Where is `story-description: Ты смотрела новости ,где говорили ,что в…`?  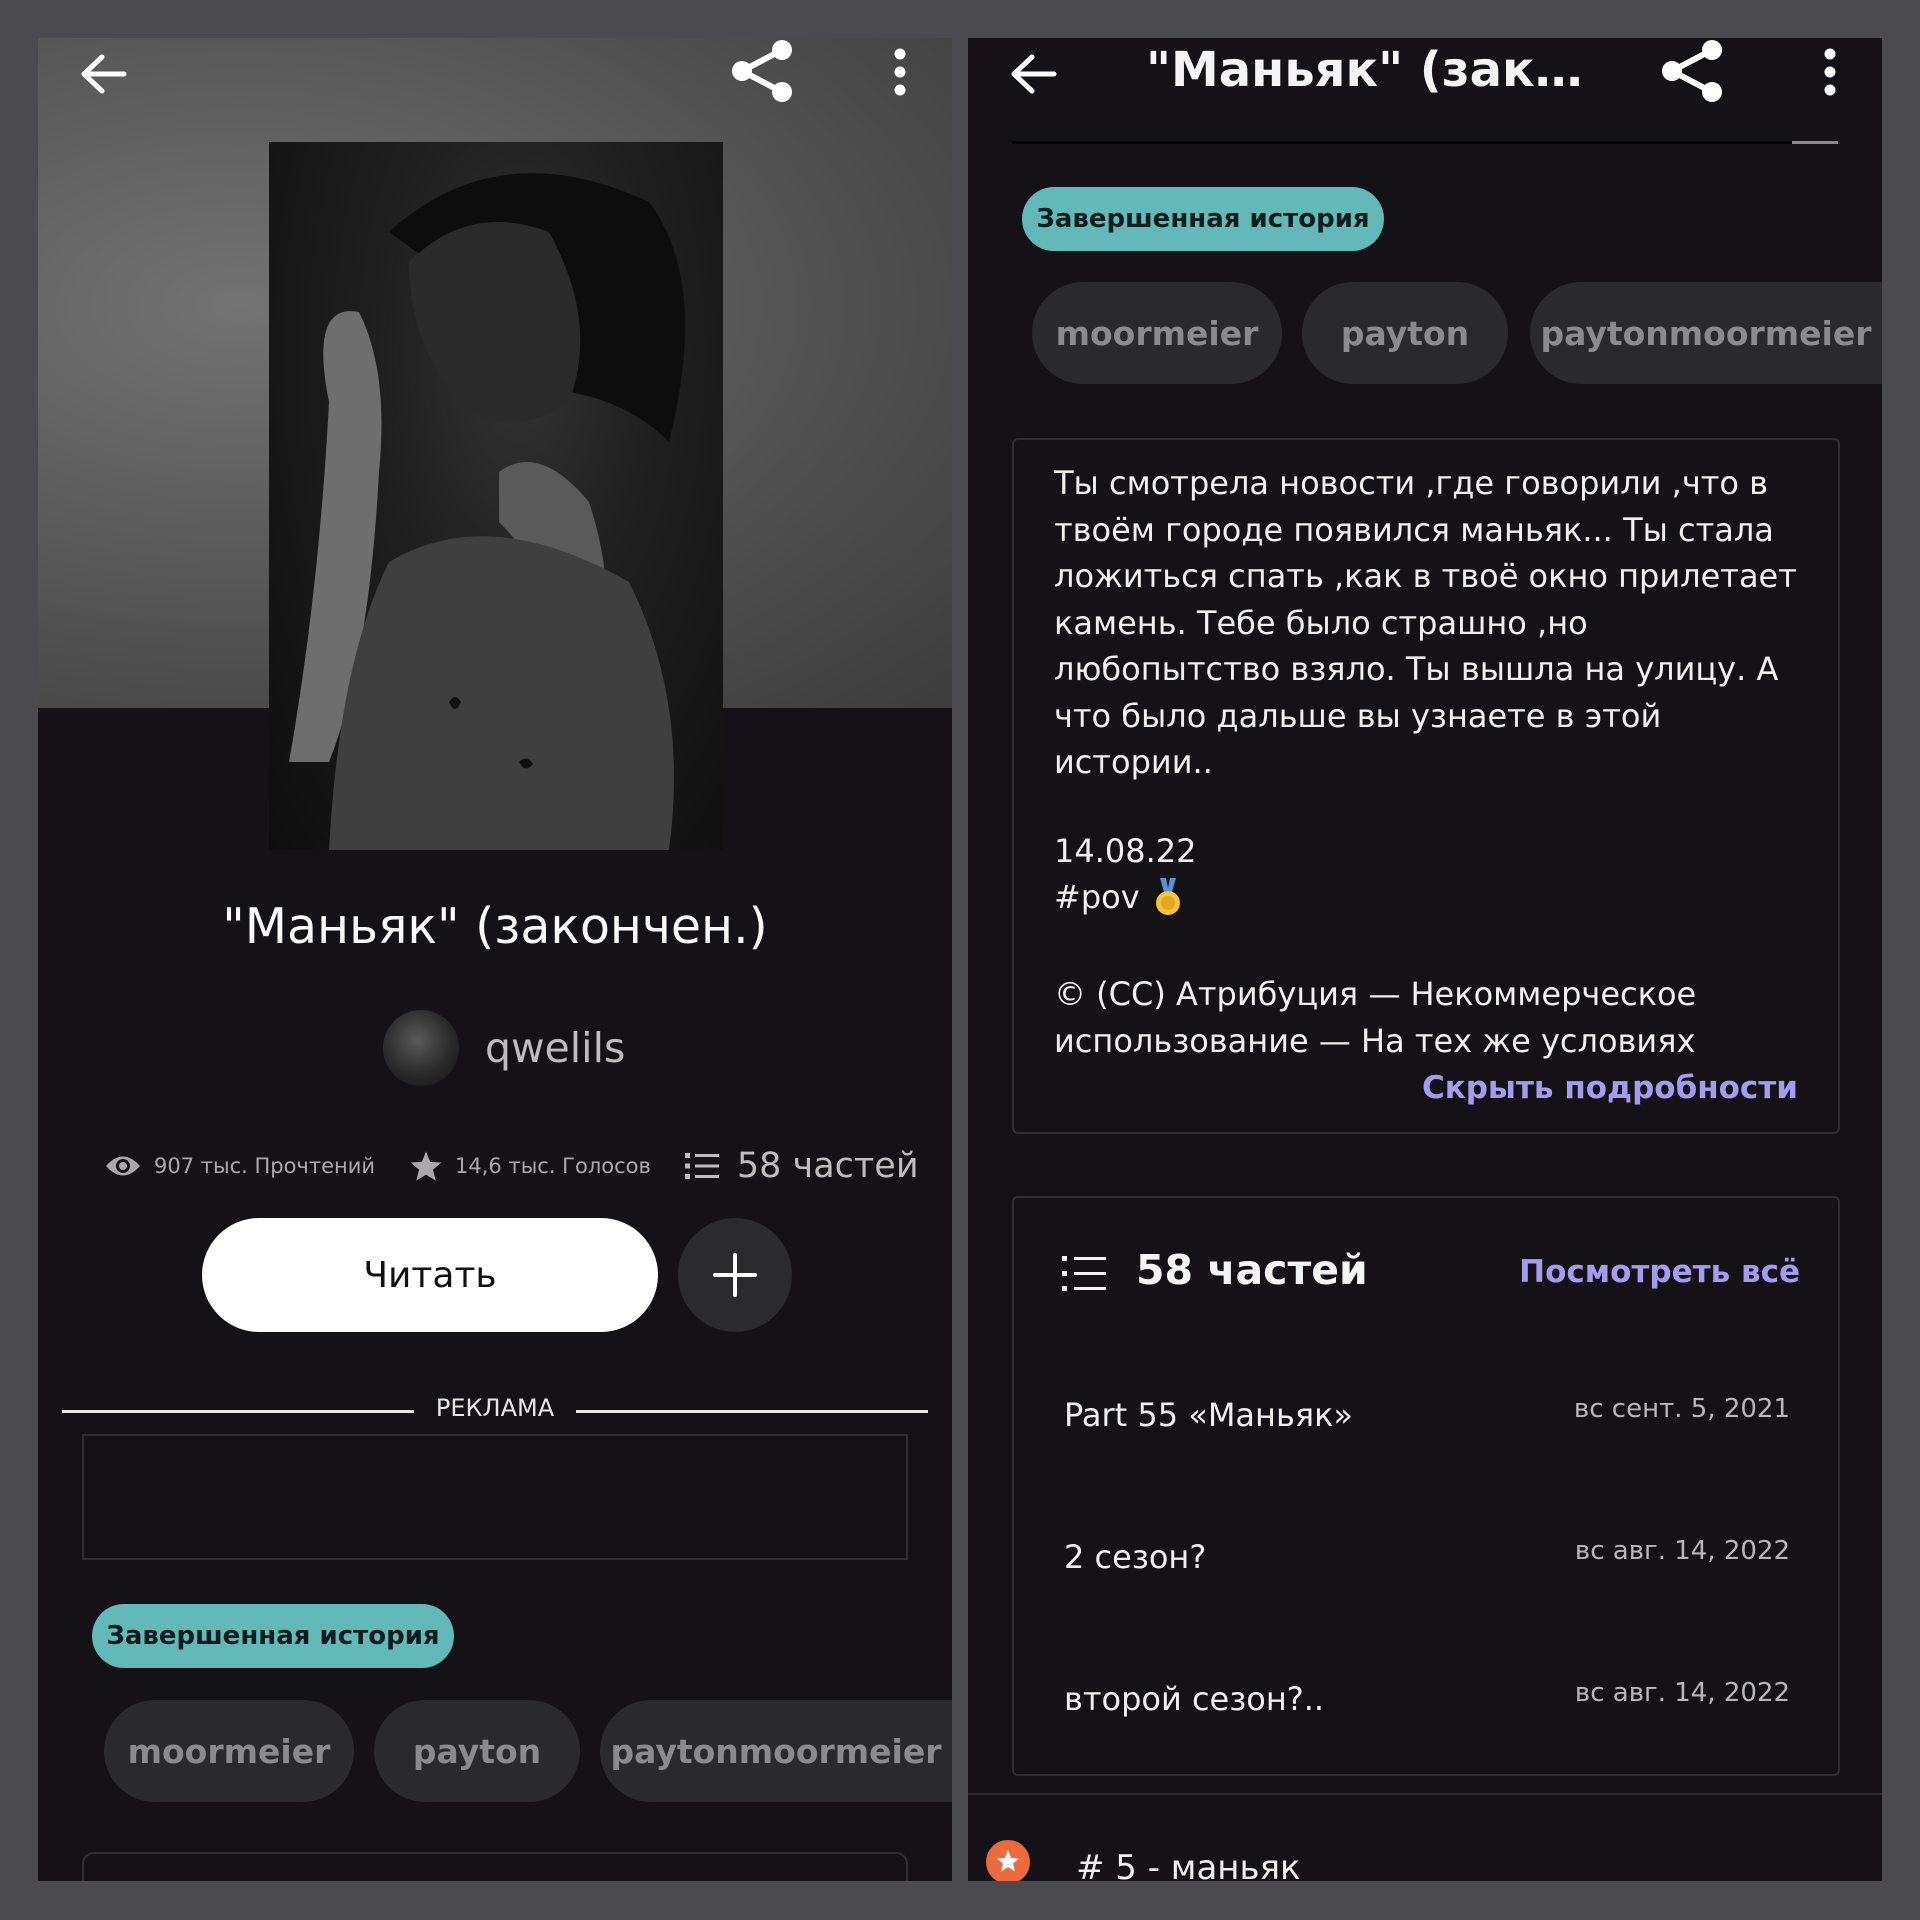 story-description: Ты смотрела новости ,где говорили ,что в… is located at coordinates (1425, 622).